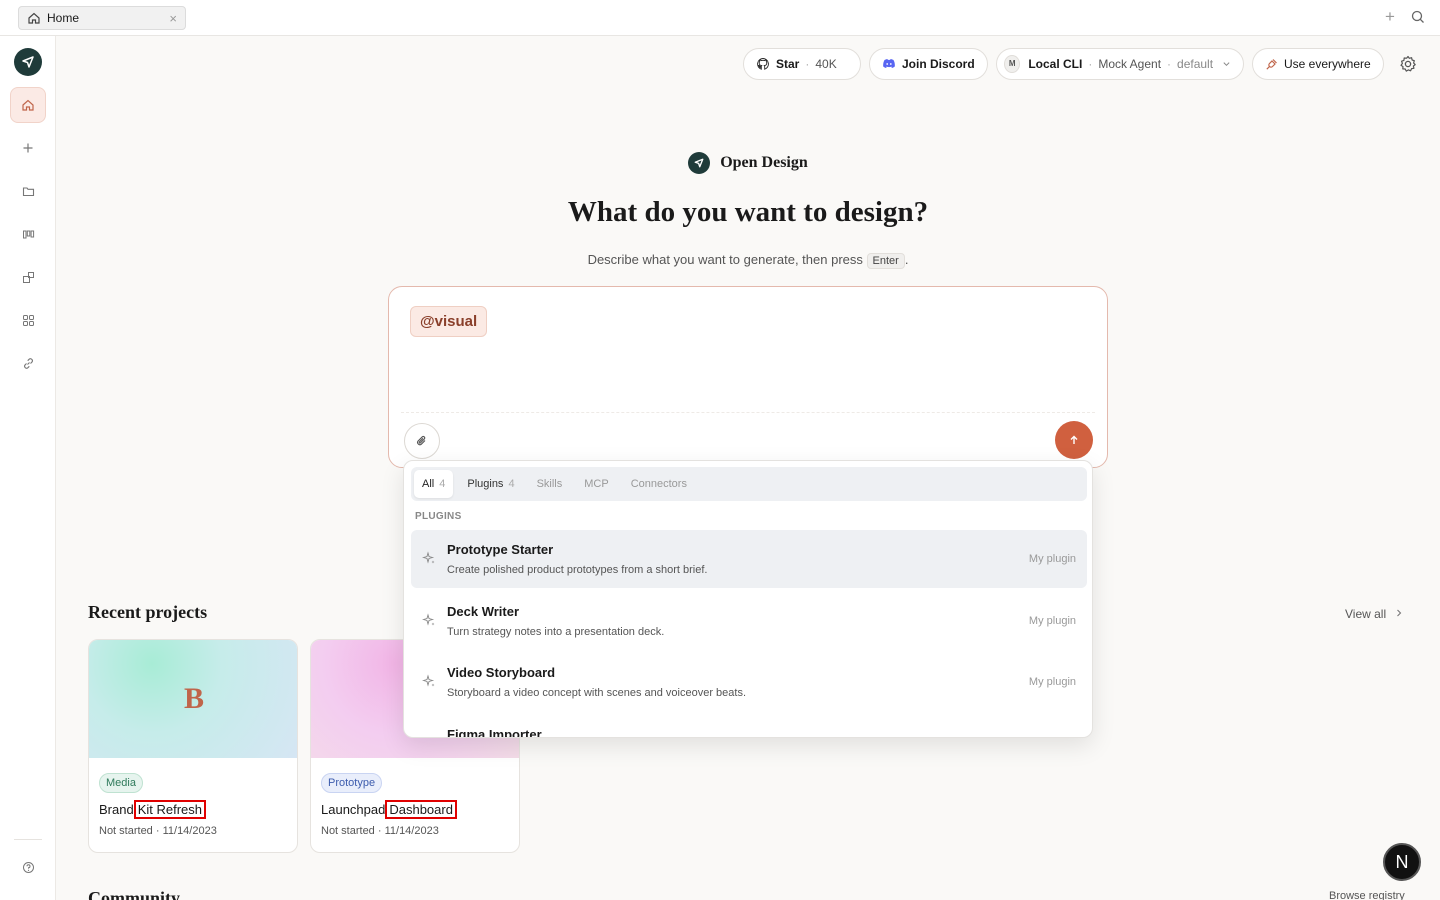 This screenshot has width=1440, height=900. What do you see at coordinates (889, 63) in the screenshot?
I see `discord-icon` at bounding box center [889, 63].